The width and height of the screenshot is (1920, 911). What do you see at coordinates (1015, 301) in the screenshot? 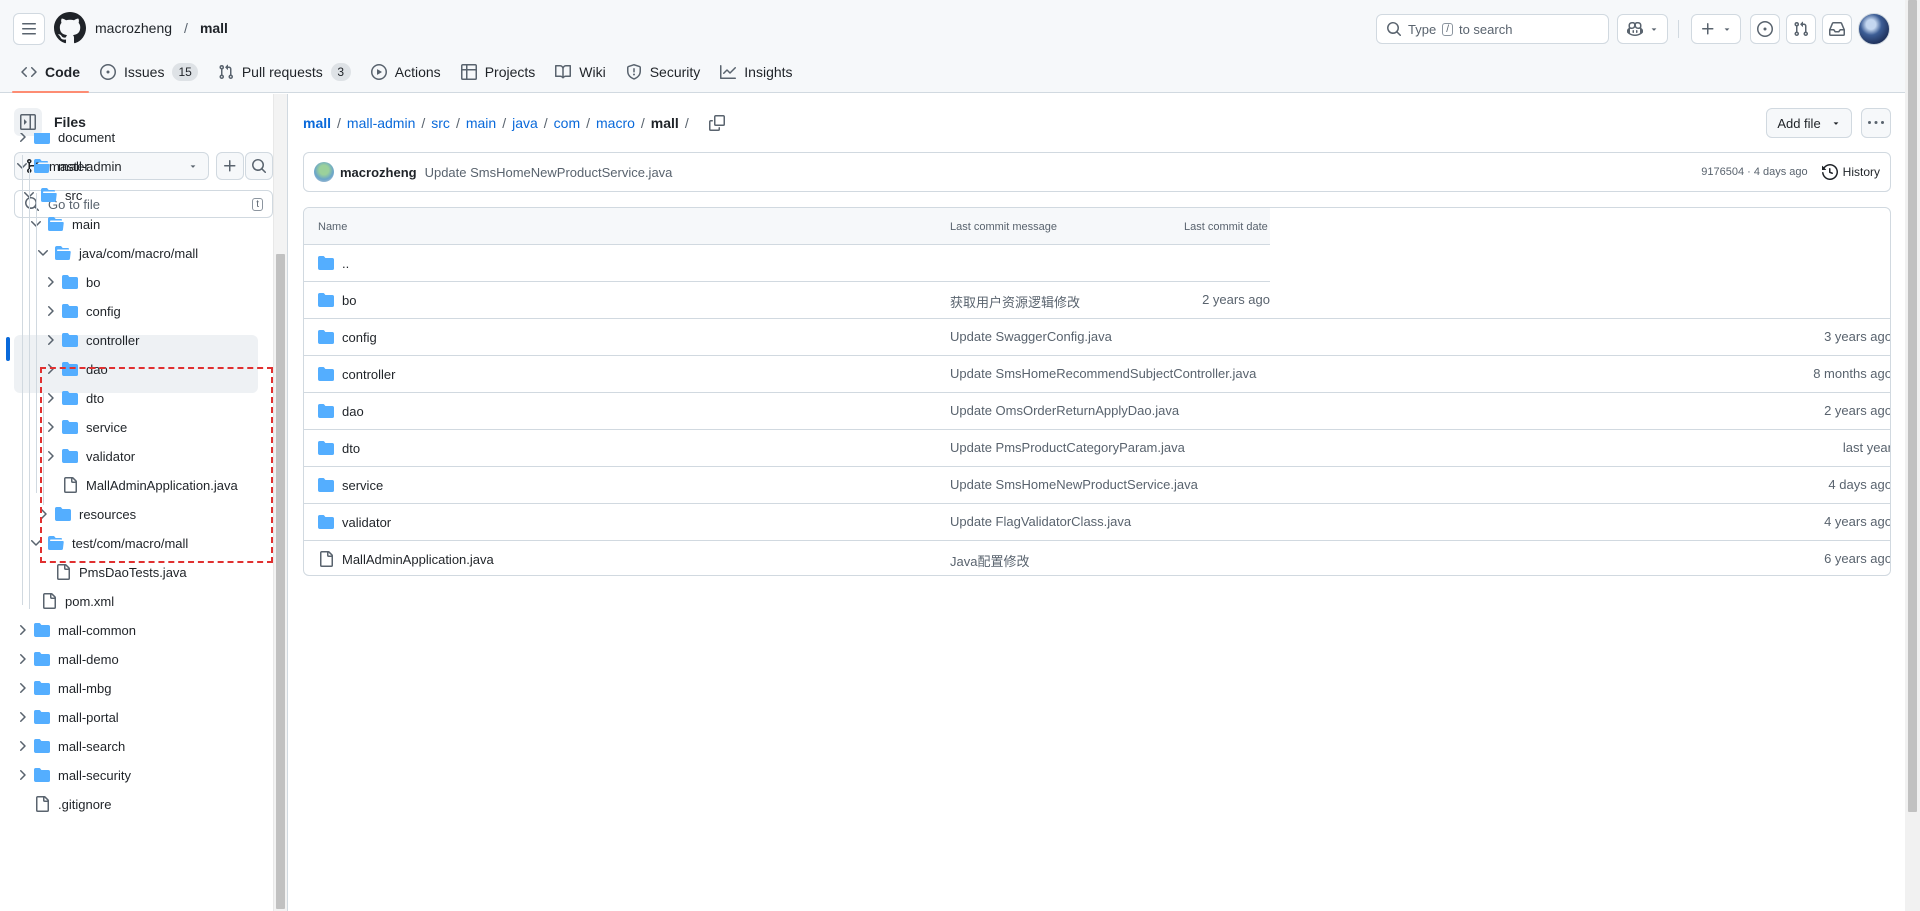
I see `row-commit-message: 获取用户资源逻辑修改` at bounding box center [1015, 301].